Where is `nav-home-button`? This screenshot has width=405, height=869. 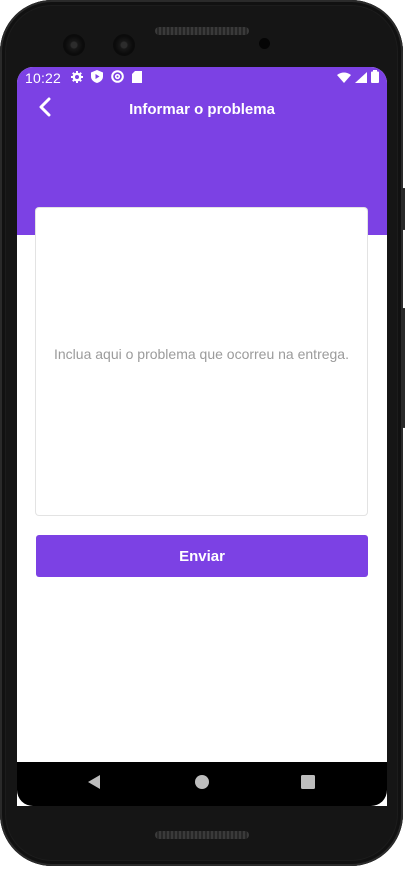
nav-home-button is located at coordinates (202, 784).